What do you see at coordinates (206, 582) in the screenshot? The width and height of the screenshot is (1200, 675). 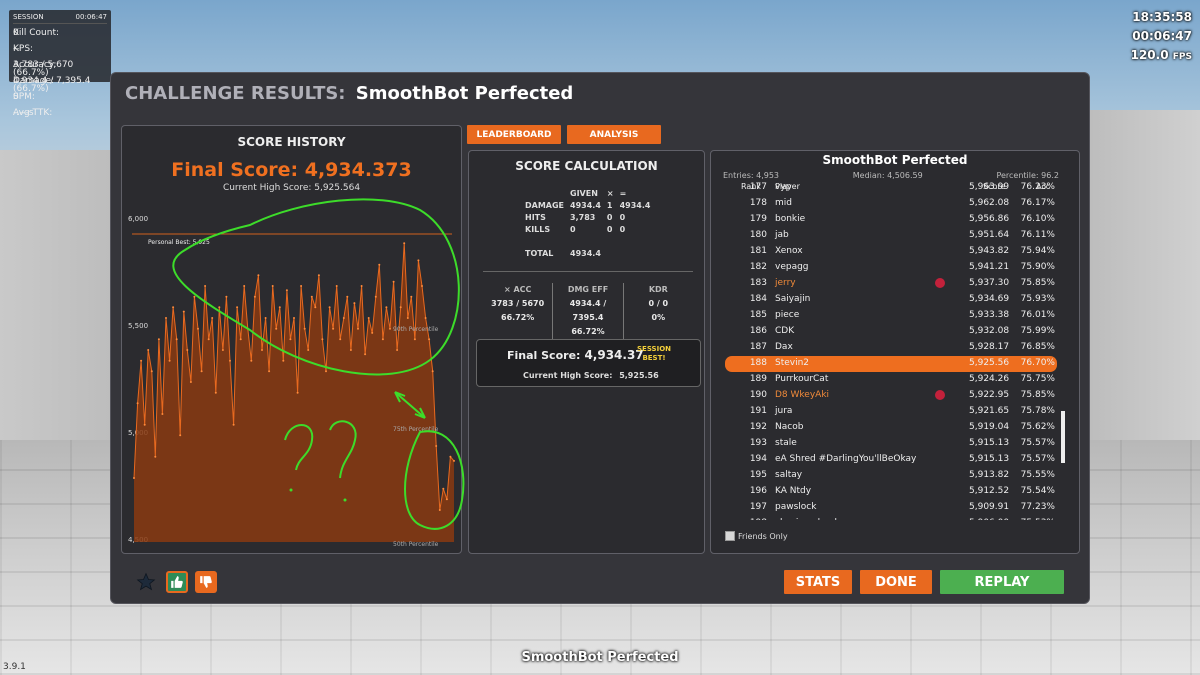 I see `thumbs-down-button` at bounding box center [206, 582].